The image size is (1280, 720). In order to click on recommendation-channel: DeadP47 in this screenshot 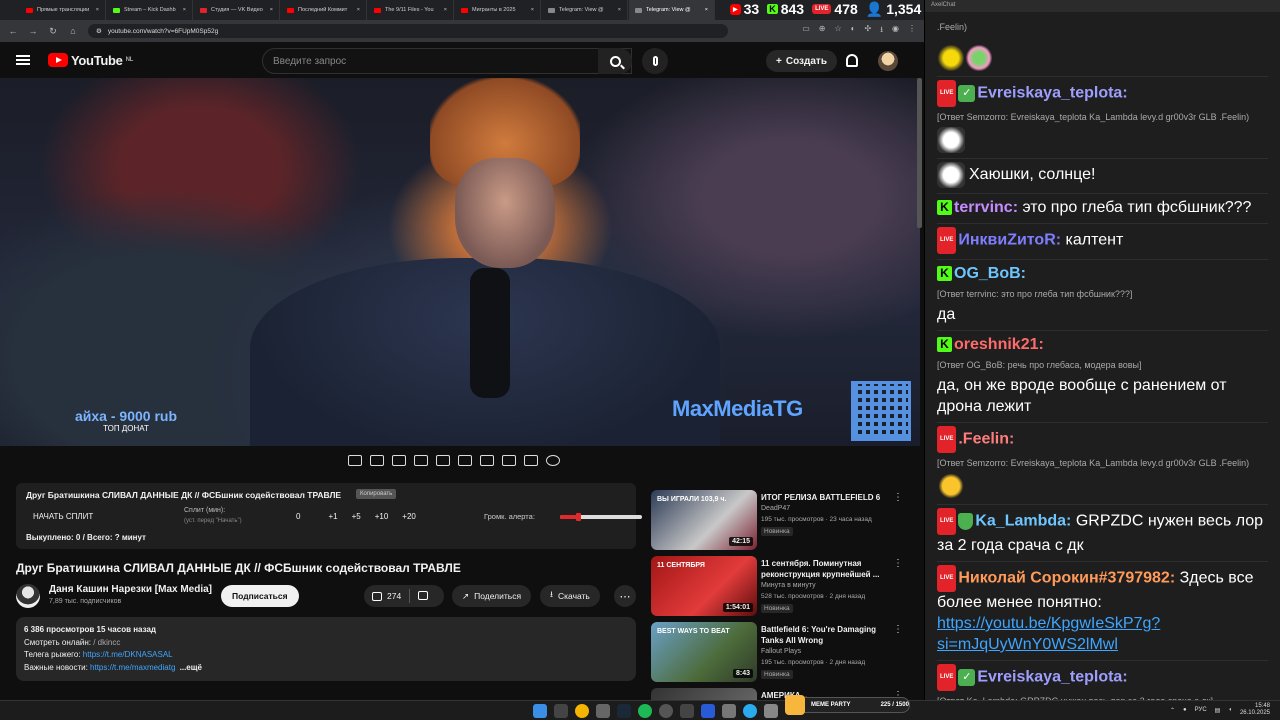, I will do `click(775, 508)`.